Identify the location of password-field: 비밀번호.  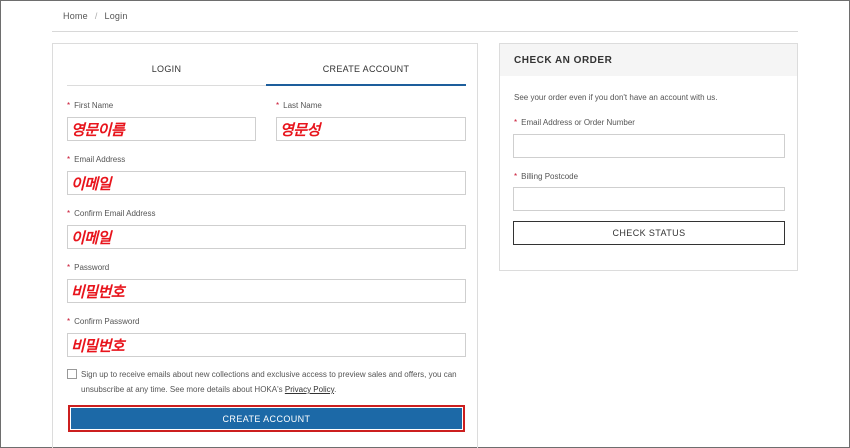
(266, 291).